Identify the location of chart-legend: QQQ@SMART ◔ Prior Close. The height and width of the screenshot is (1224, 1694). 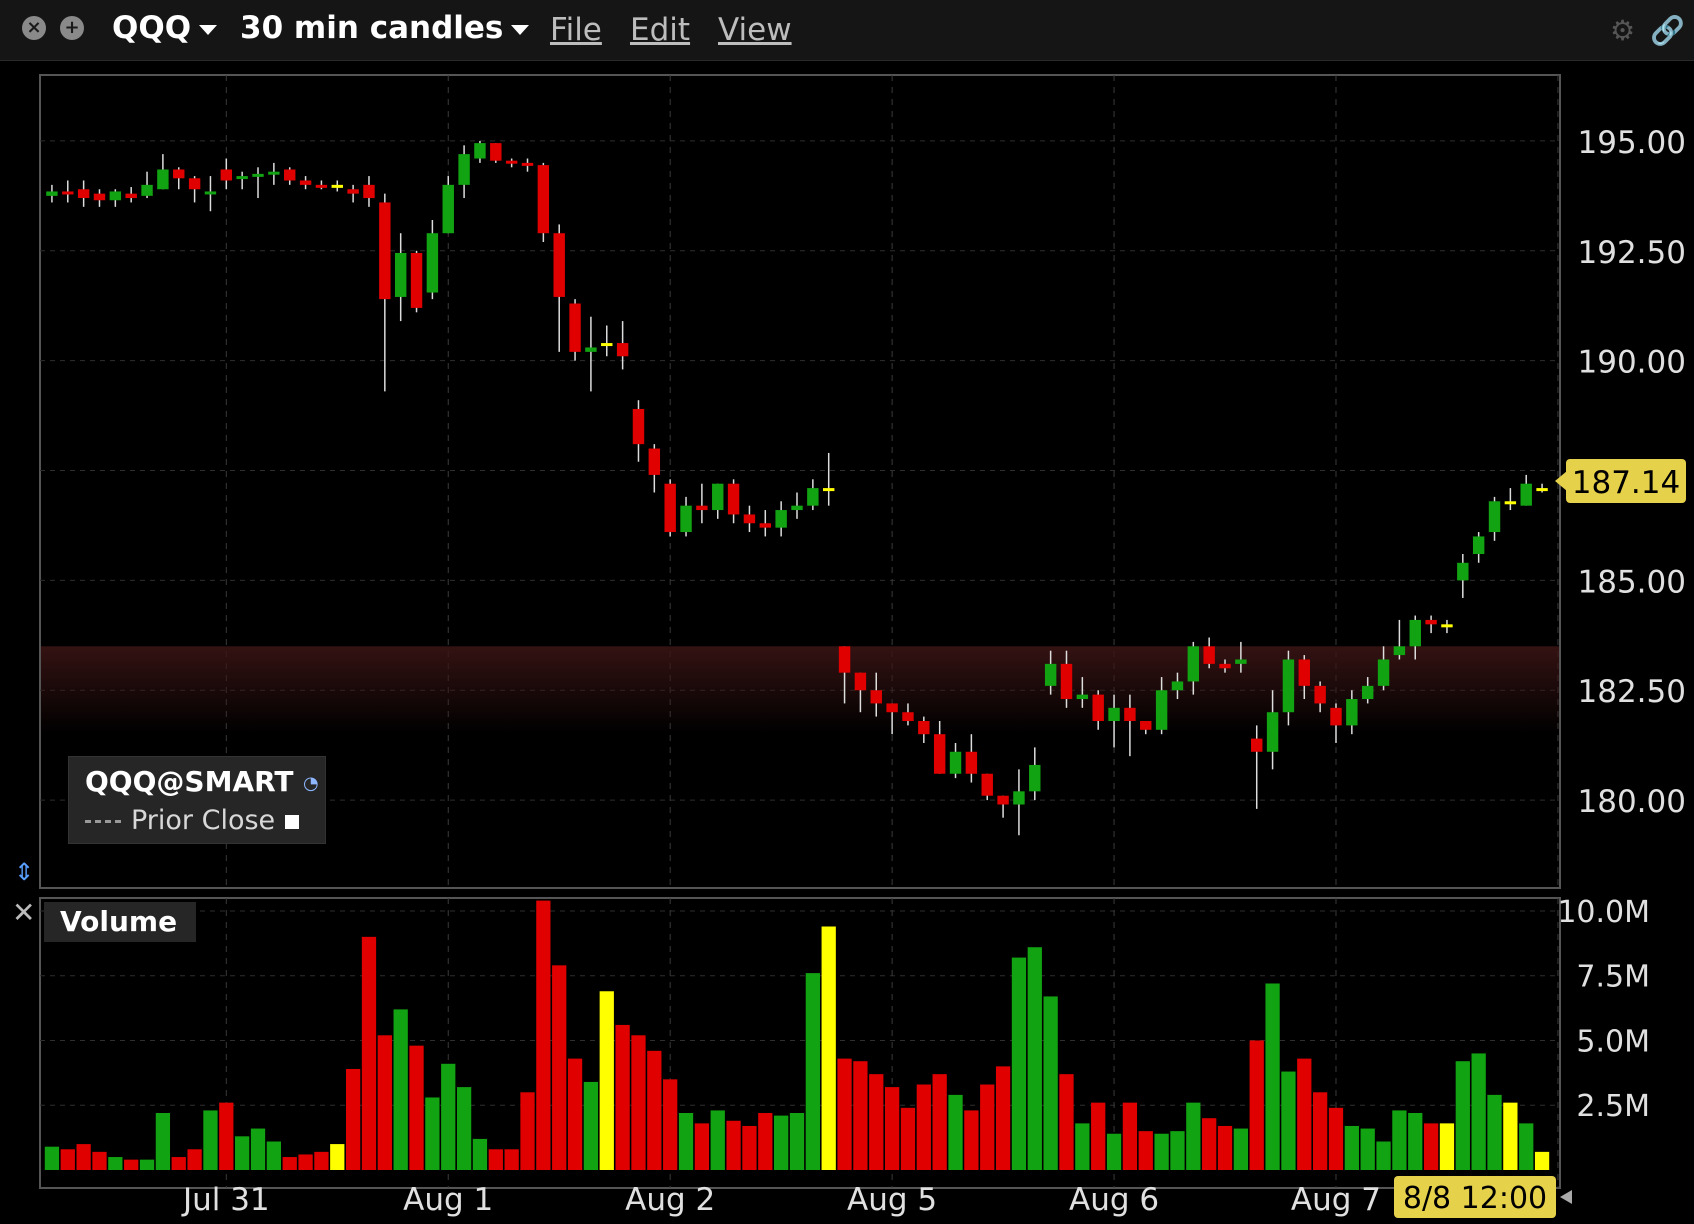
(197, 800).